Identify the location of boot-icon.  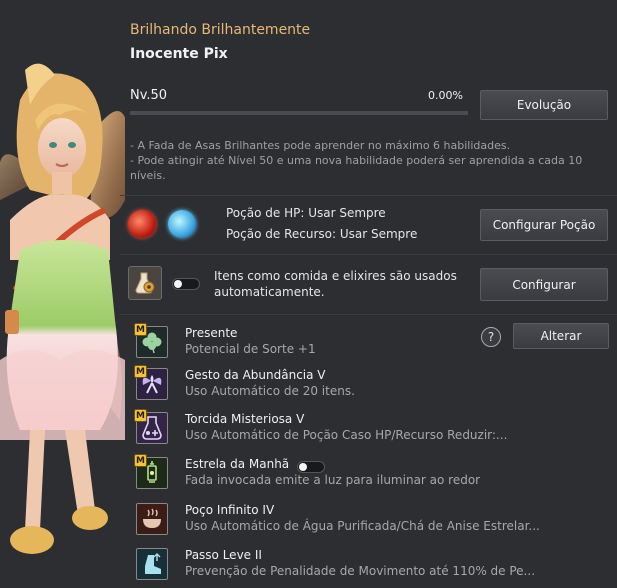
(152, 564).